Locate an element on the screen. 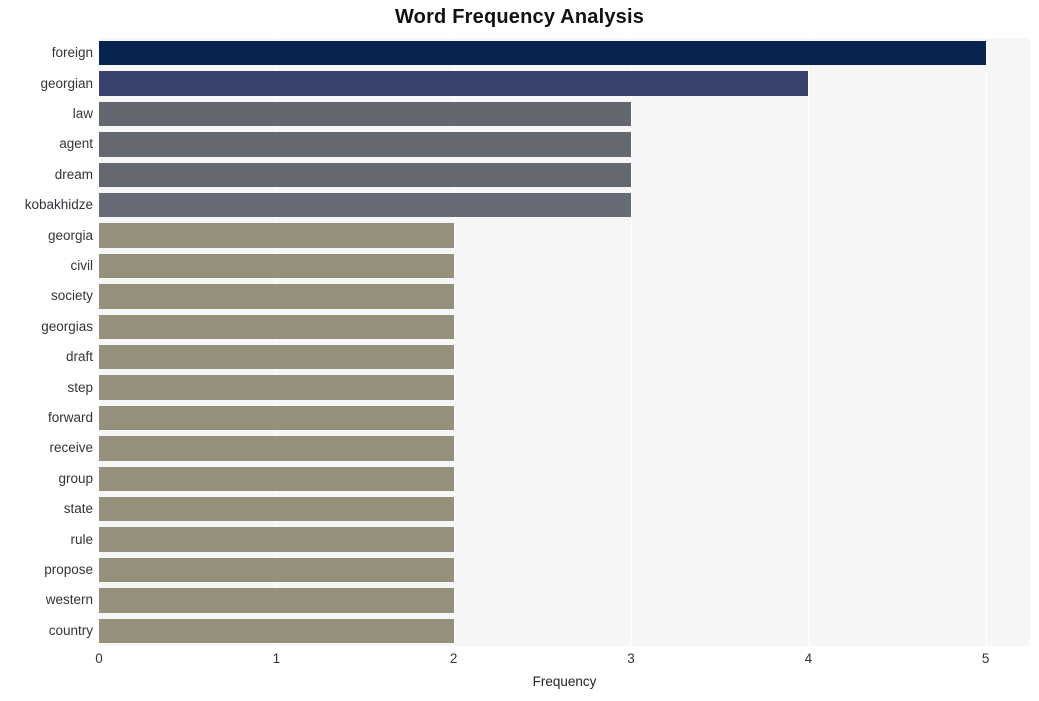  bar-step is located at coordinates (276, 387).